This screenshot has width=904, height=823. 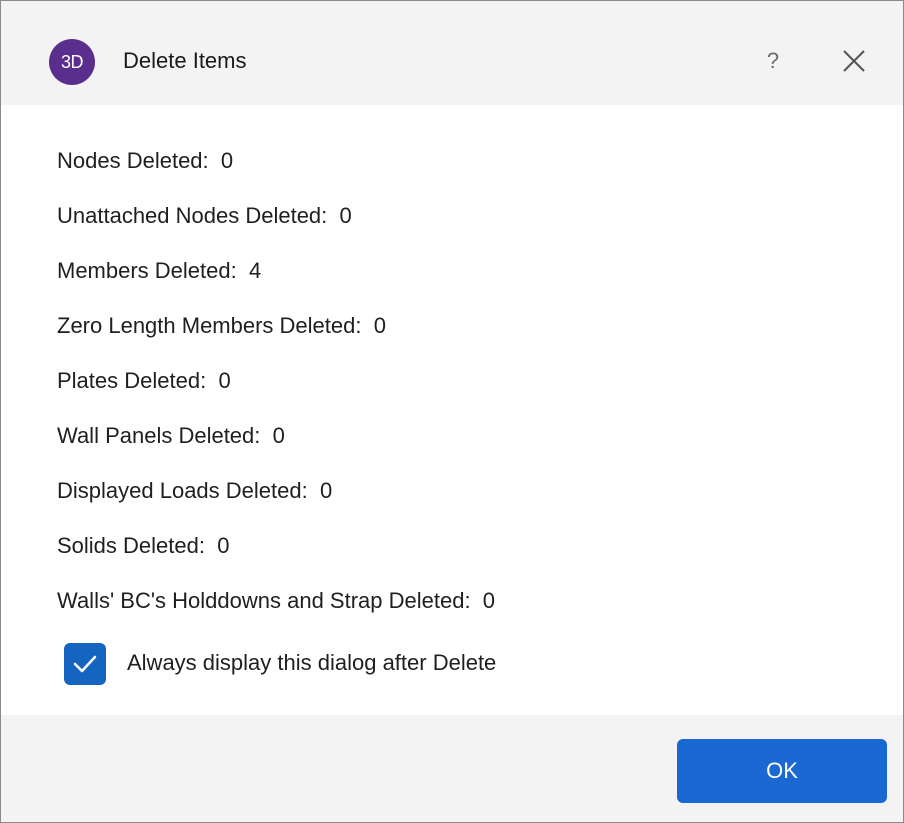 What do you see at coordinates (185, 60) in the screenshot?
I see `dialog-title: Delete Items` at bounding box center [185, 60].